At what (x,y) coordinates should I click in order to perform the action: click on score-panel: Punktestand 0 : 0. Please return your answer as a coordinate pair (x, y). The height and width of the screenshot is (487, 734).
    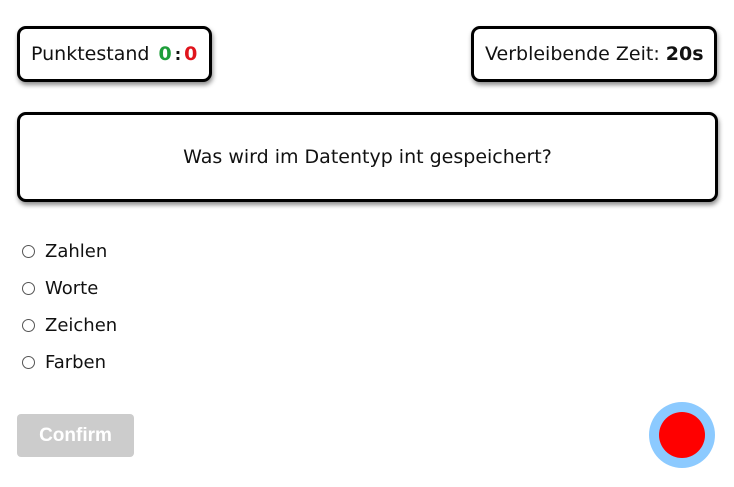
    Looking at the image, I should click on (114, 54).